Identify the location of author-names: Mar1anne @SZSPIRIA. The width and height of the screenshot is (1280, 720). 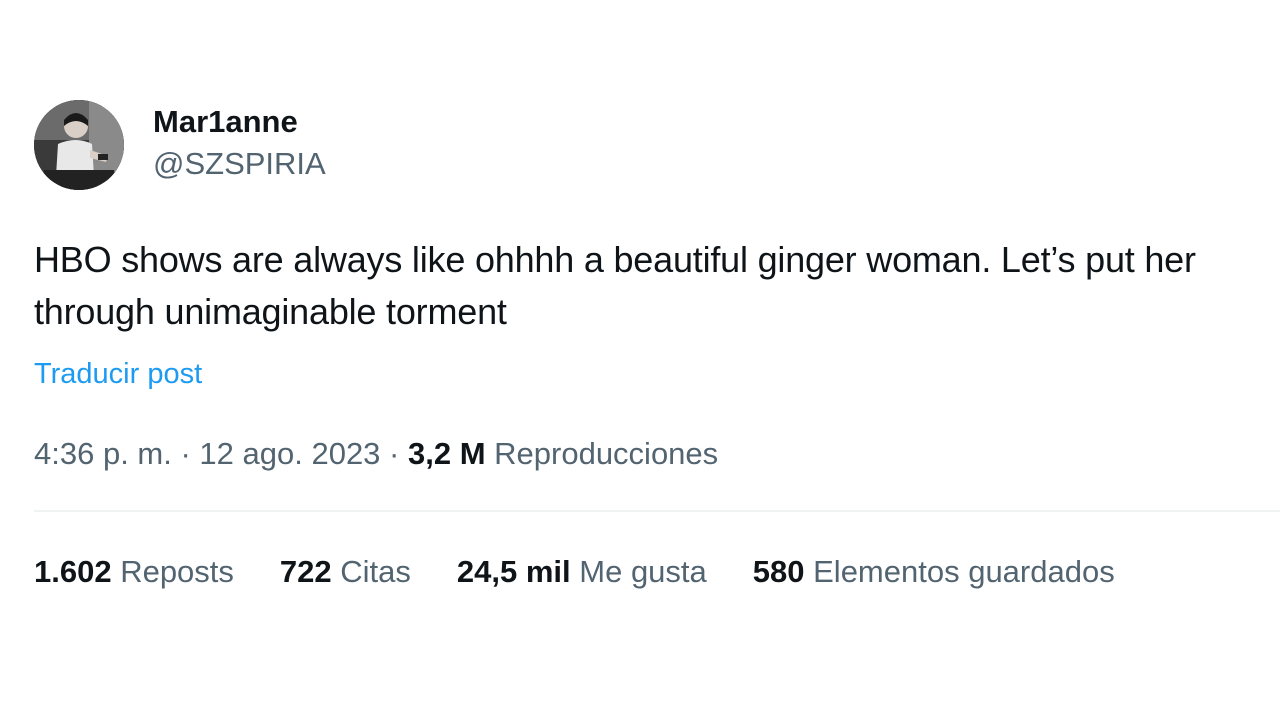
(239, 144).